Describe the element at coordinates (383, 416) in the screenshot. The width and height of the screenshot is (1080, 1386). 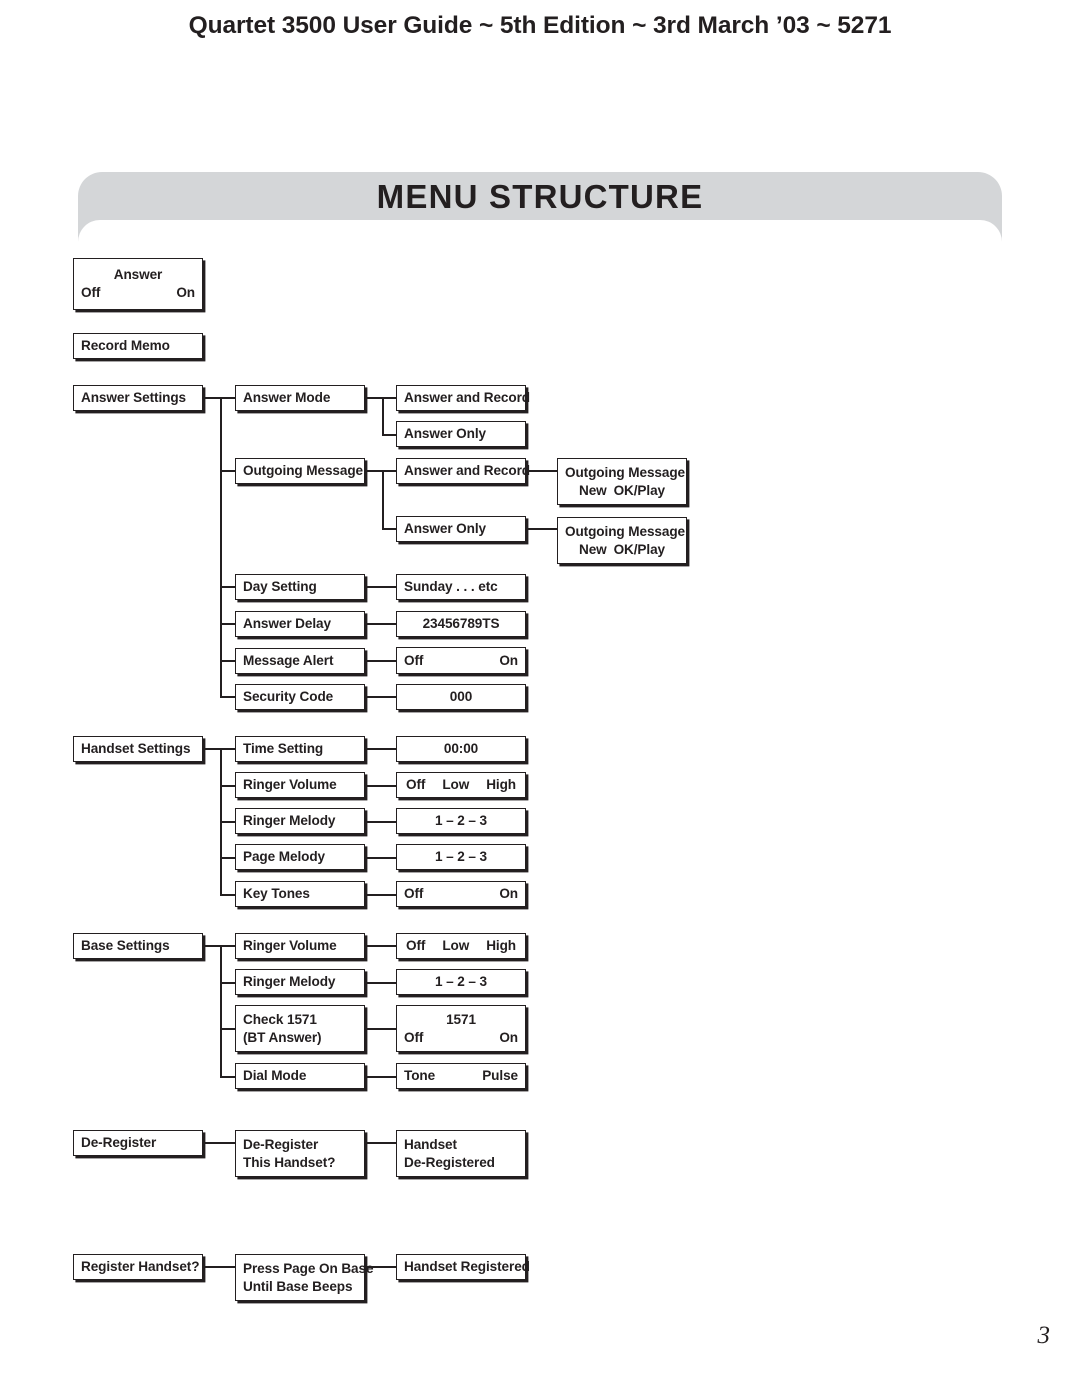
I see `wire-answer-mode-trunk` at that location.